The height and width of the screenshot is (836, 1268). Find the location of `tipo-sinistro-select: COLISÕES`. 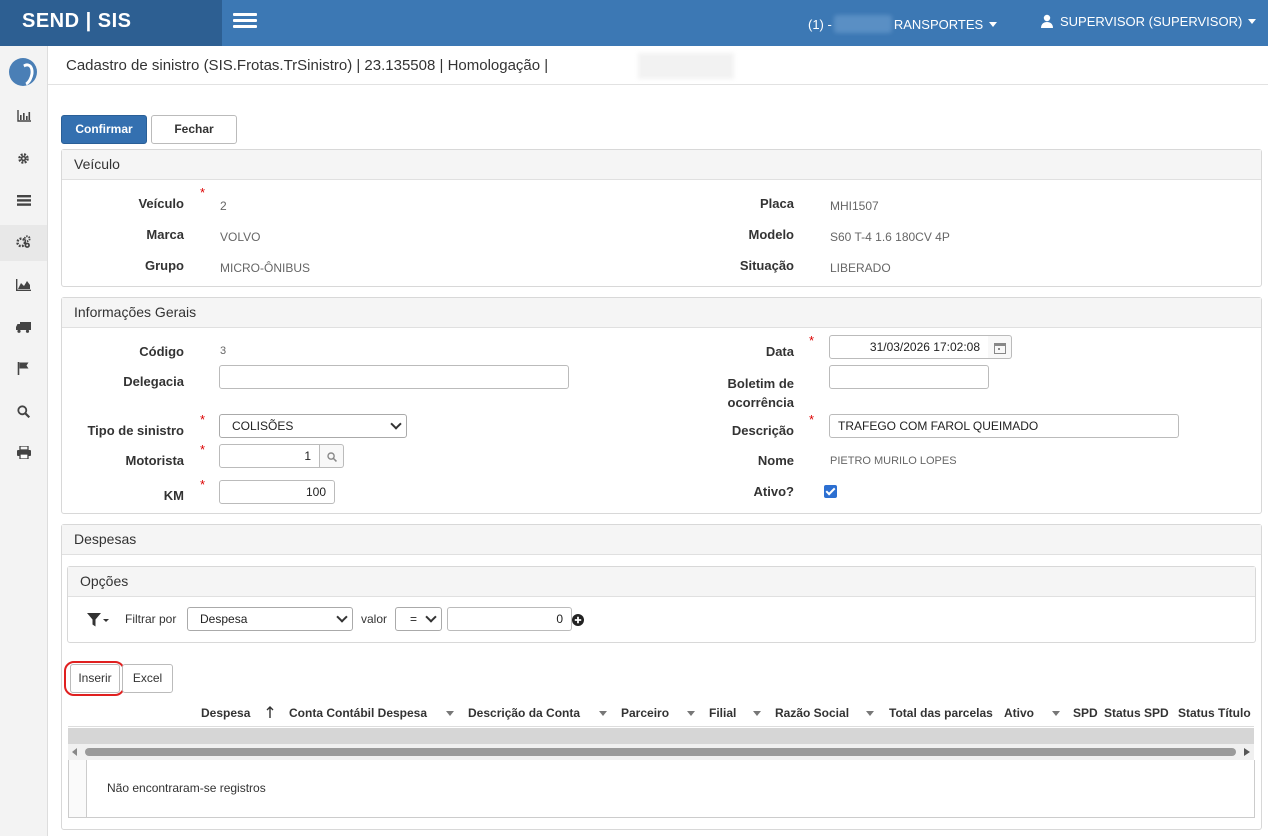

tipo-sinistro-select: COLISÕES is located at coordinates (313, 426).